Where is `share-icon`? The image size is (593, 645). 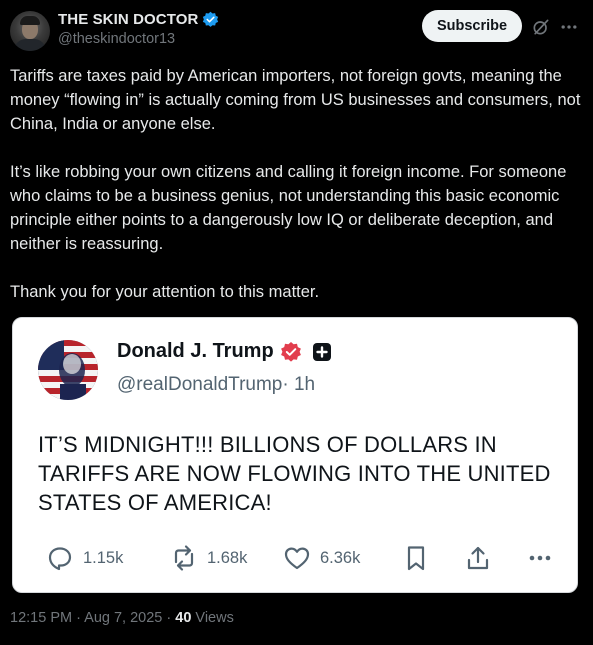
share-icon is located at coordinates (478, 558).